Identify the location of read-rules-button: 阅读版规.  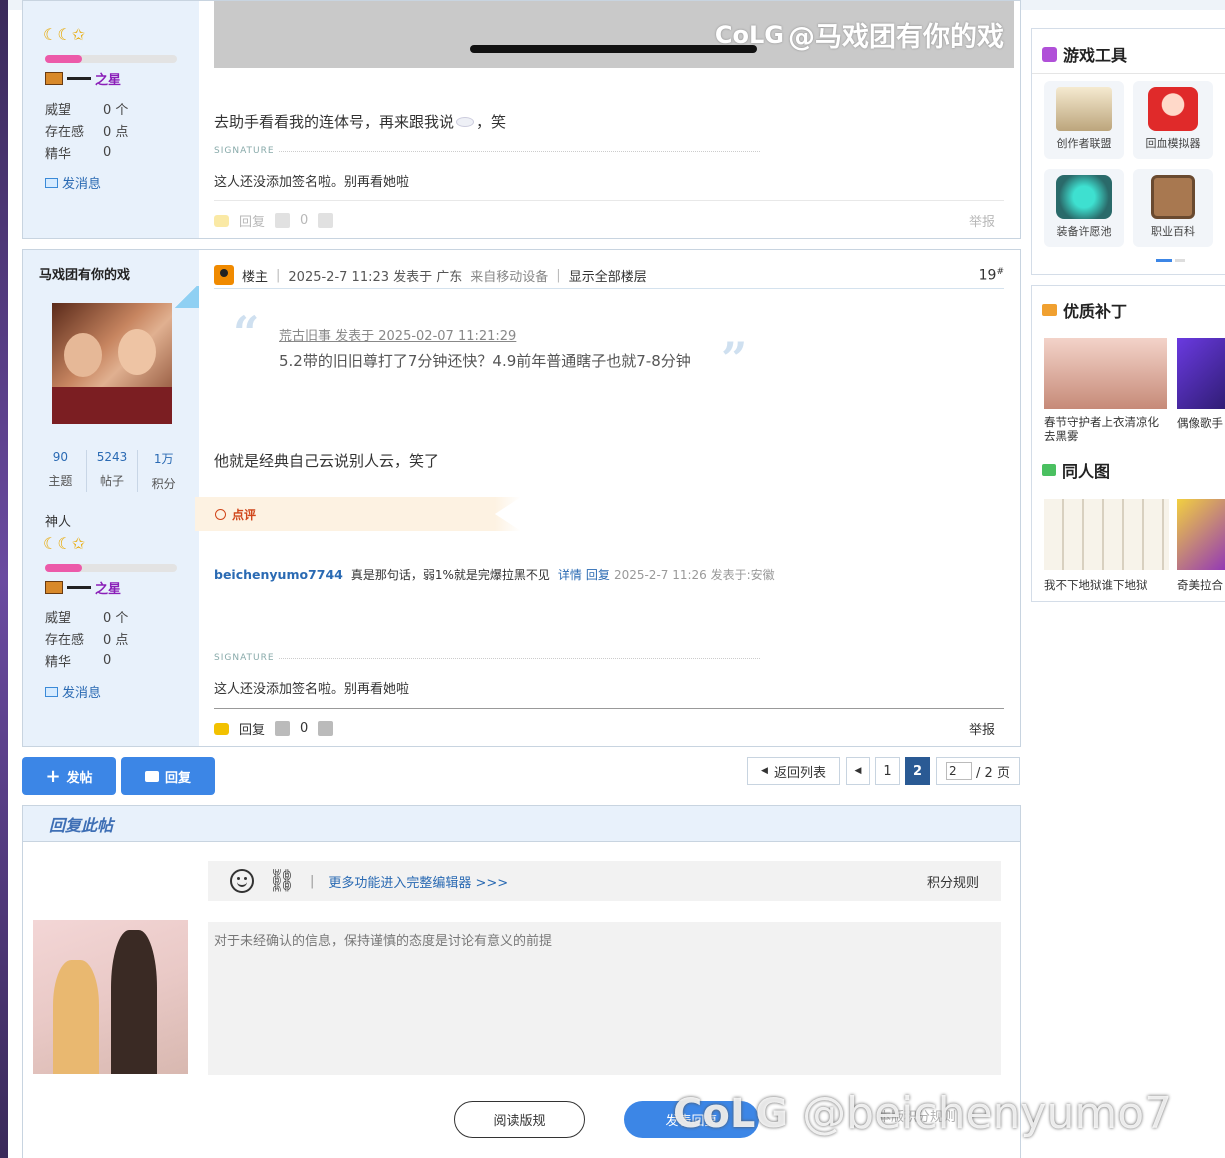
(519, 1119).